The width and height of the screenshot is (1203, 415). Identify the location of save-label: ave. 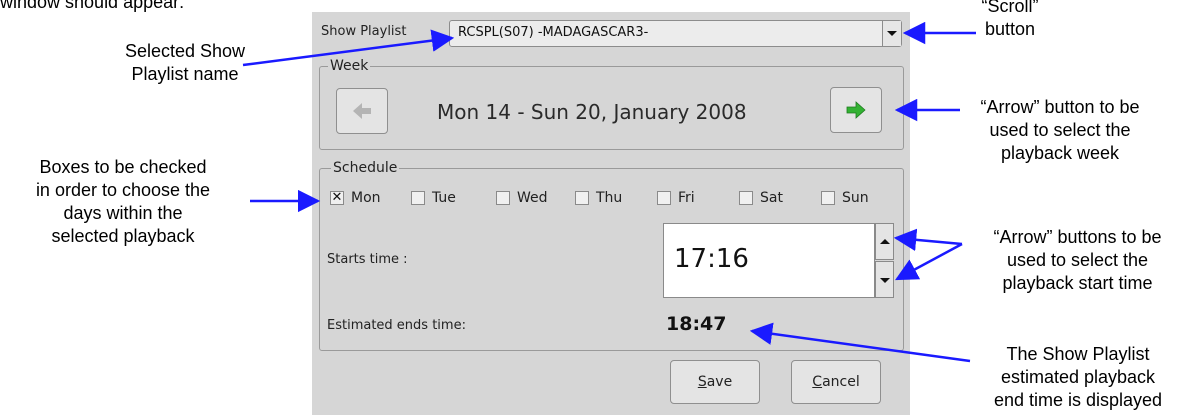
(719, 382).